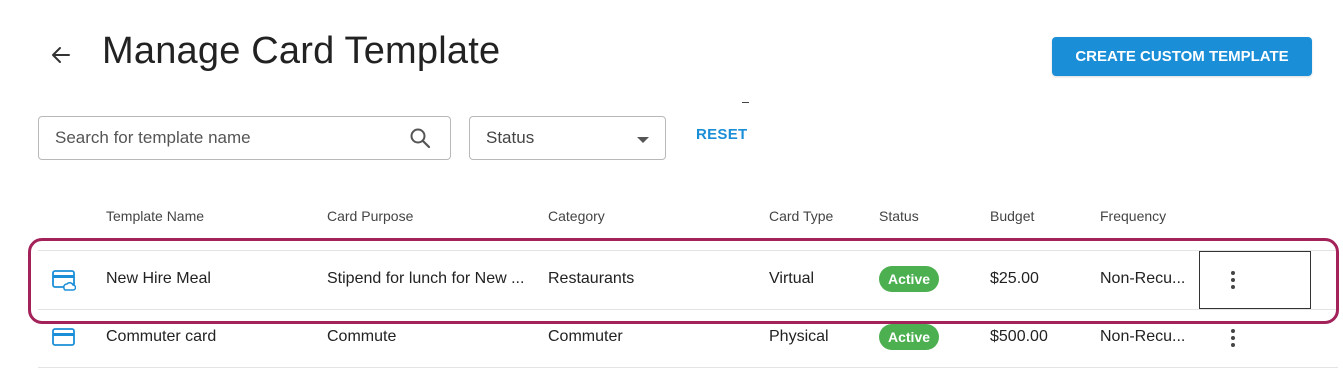 The image size is (1343, 378). Describe the element at coordinates (792, 278) in the screenshot. I see `card-type: Virtual` at that location.